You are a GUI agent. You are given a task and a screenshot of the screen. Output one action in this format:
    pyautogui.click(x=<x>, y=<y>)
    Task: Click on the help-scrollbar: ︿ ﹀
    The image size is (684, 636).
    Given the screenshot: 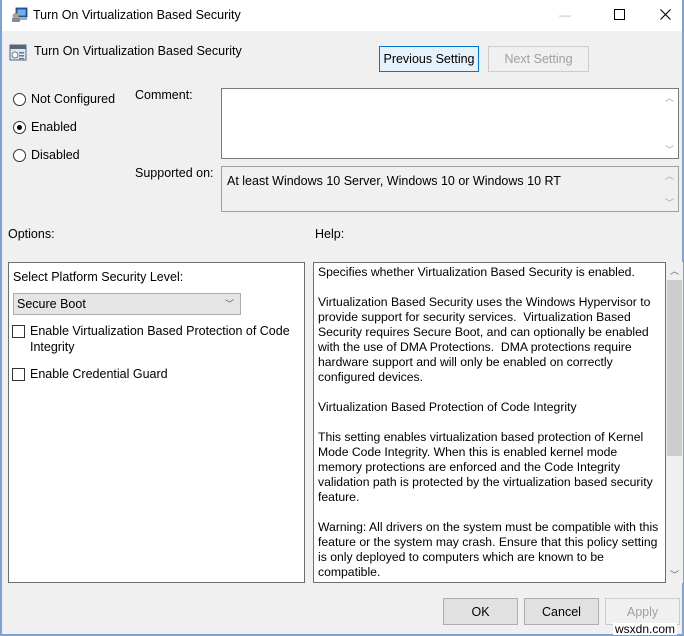 What is the action you would take?
    pyautogui.click(x=674, y=422)
    